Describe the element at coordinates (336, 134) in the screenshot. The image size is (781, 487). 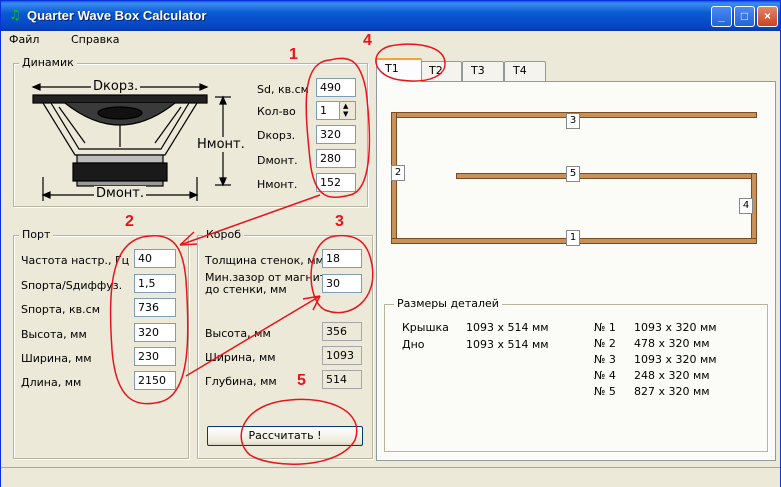
I see `dkorp-input: 320` at that location.